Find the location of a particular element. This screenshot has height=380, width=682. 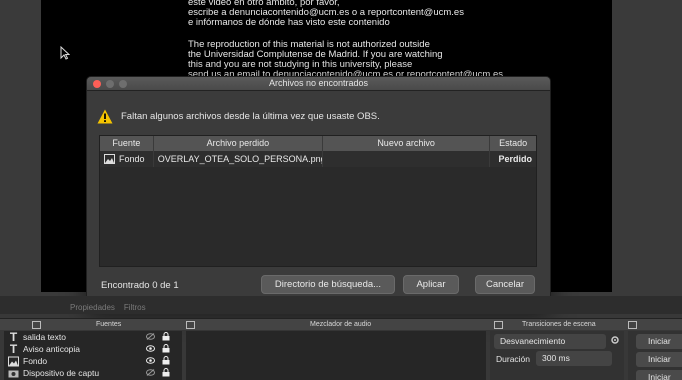

column-header-status: Estado is located at coordinates (513, 143).